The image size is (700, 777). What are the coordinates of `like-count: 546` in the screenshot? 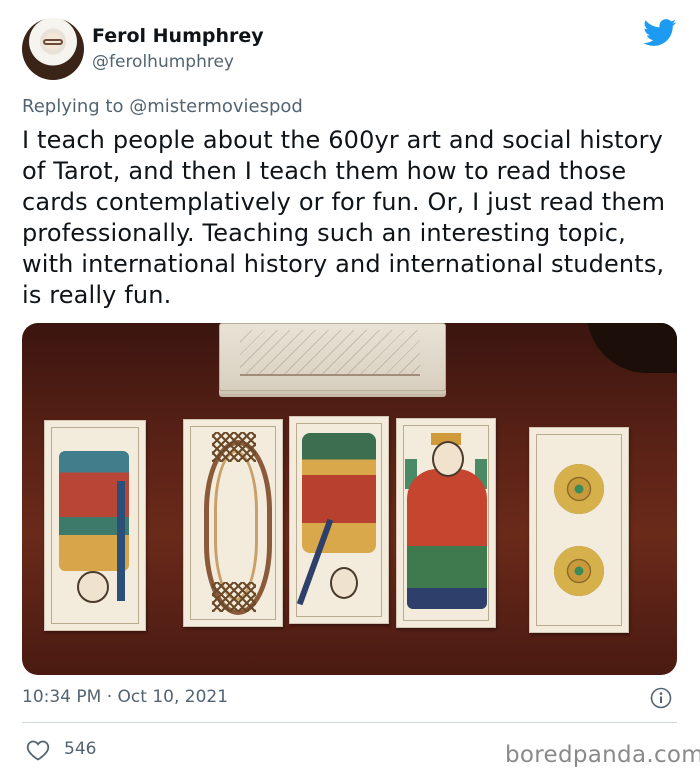 It's located at (80, 749).